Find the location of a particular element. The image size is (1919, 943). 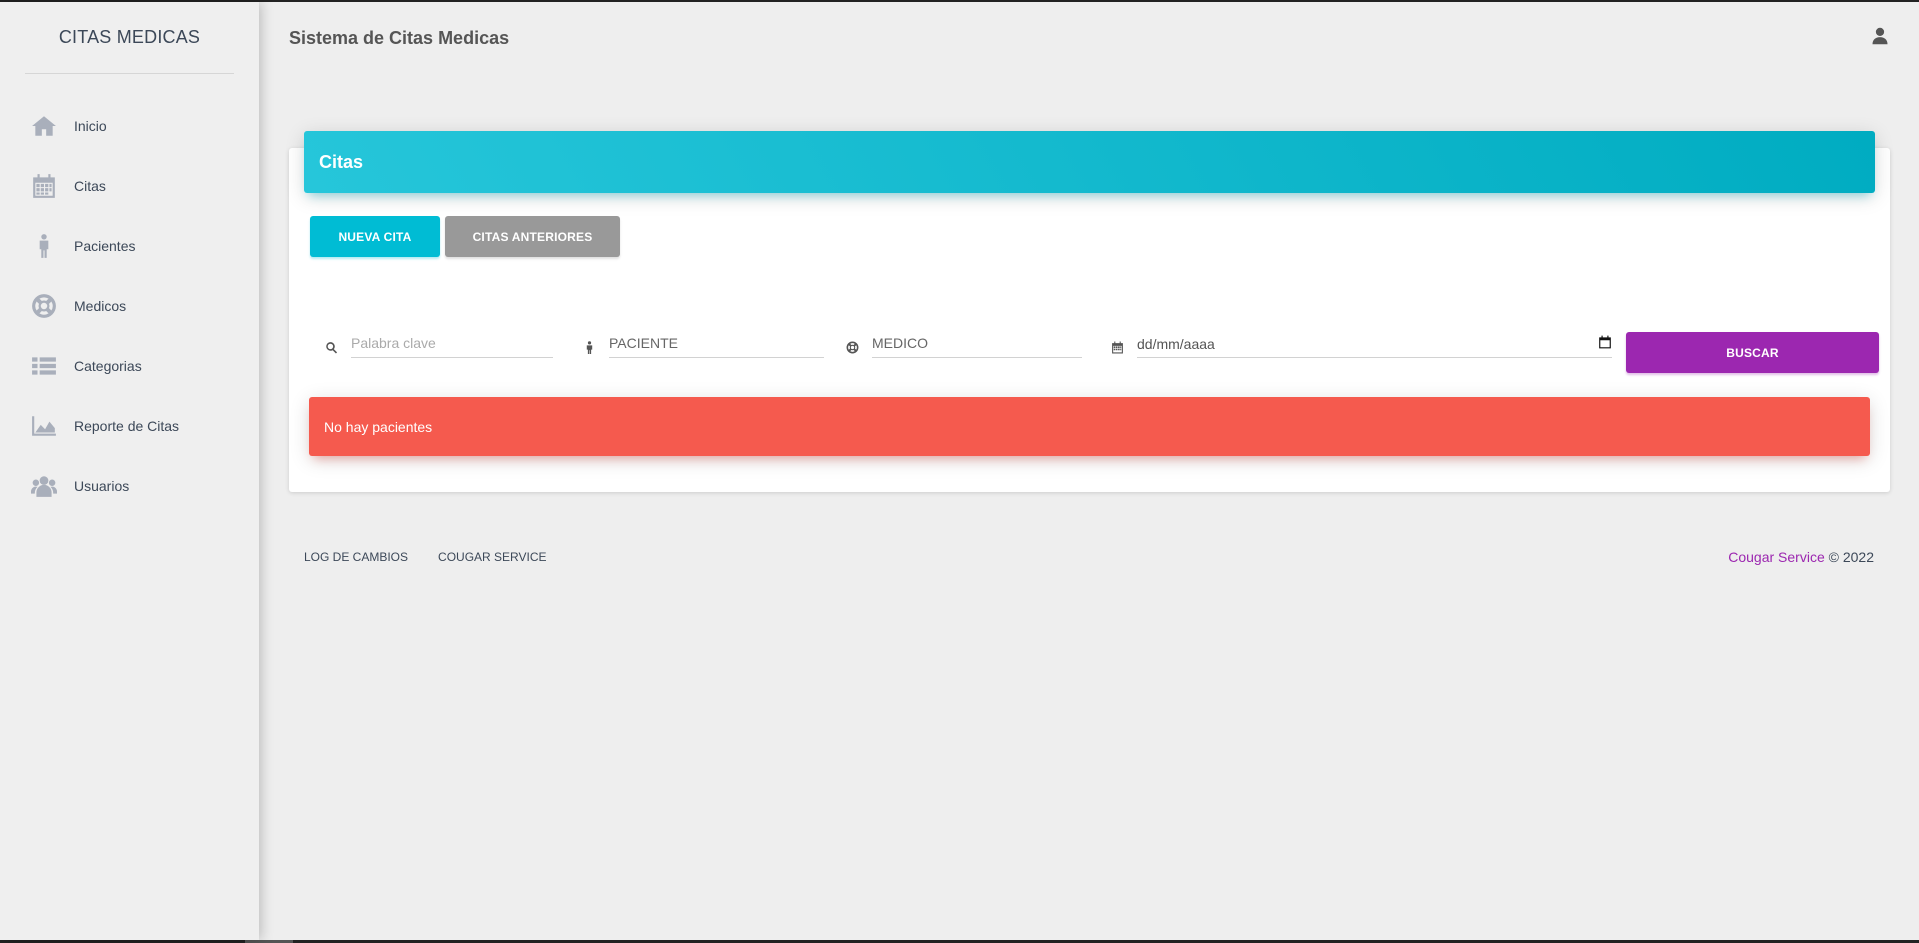

sidebar-item-citas: Citas is located at coordinates (129, 186).